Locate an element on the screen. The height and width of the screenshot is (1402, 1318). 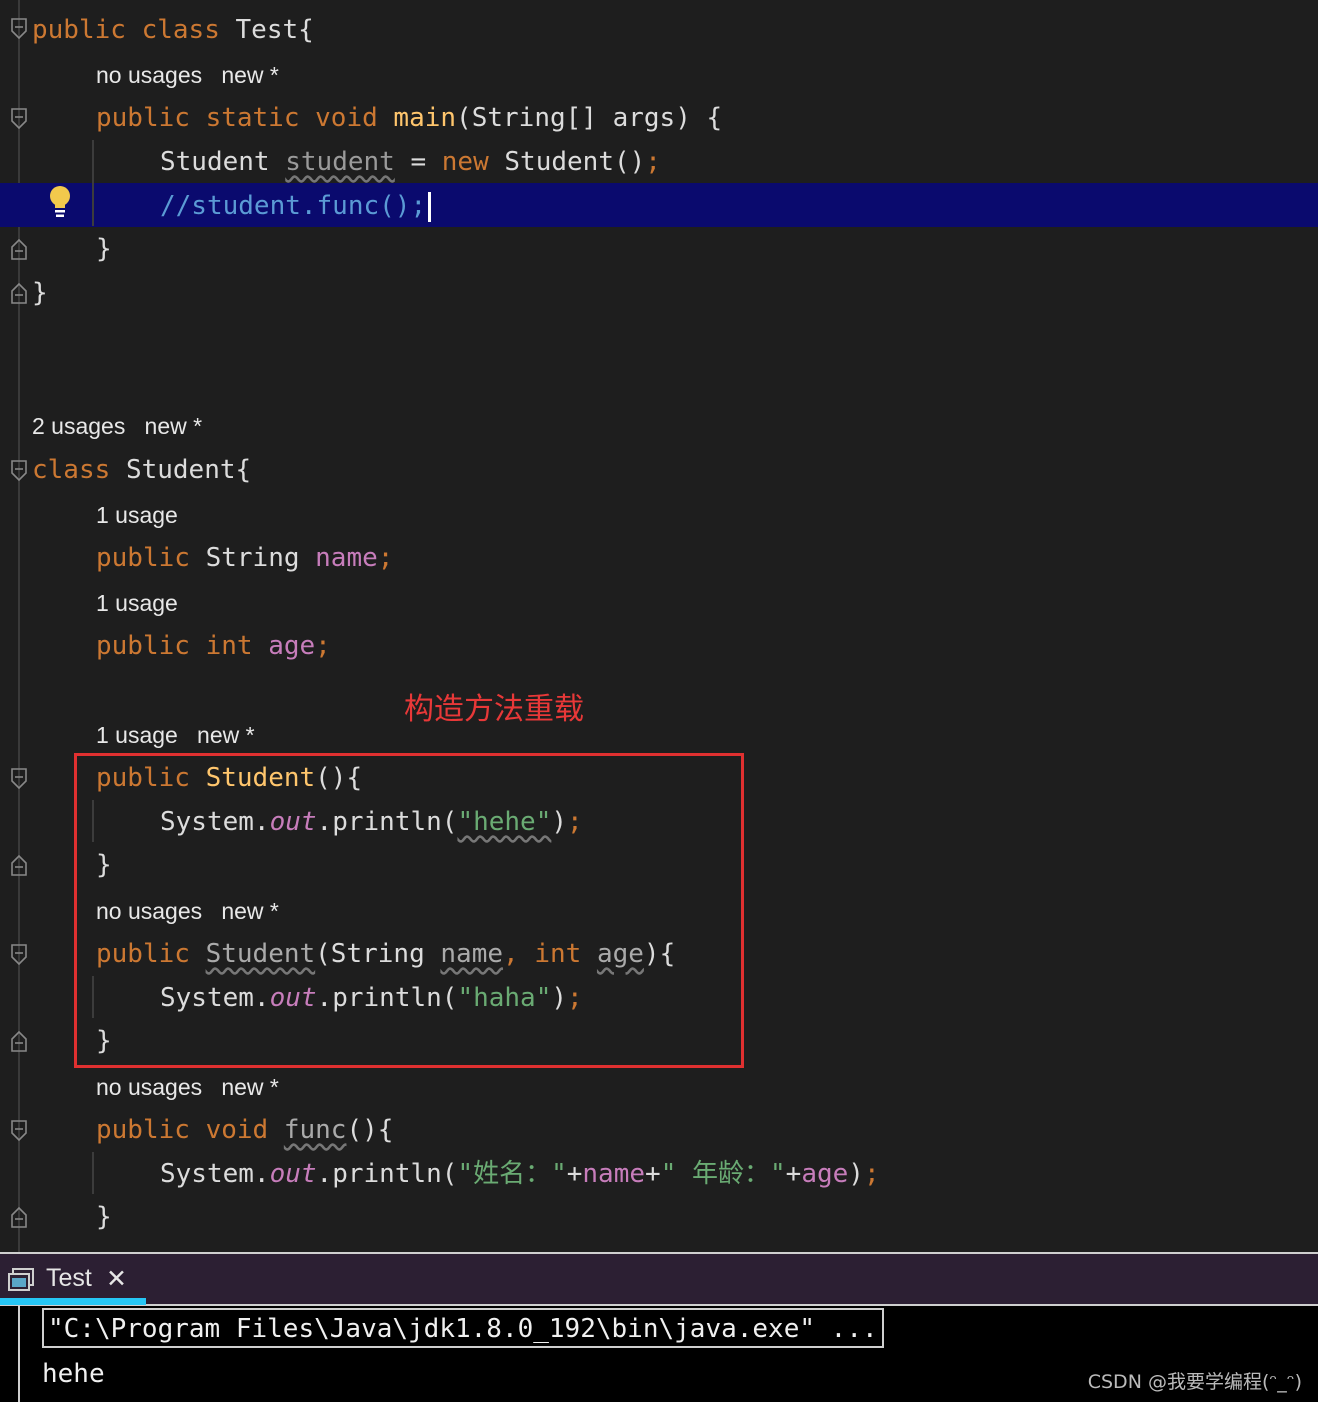
run-tab-bar: Test ✕ is located at coordinates (659, 1279).